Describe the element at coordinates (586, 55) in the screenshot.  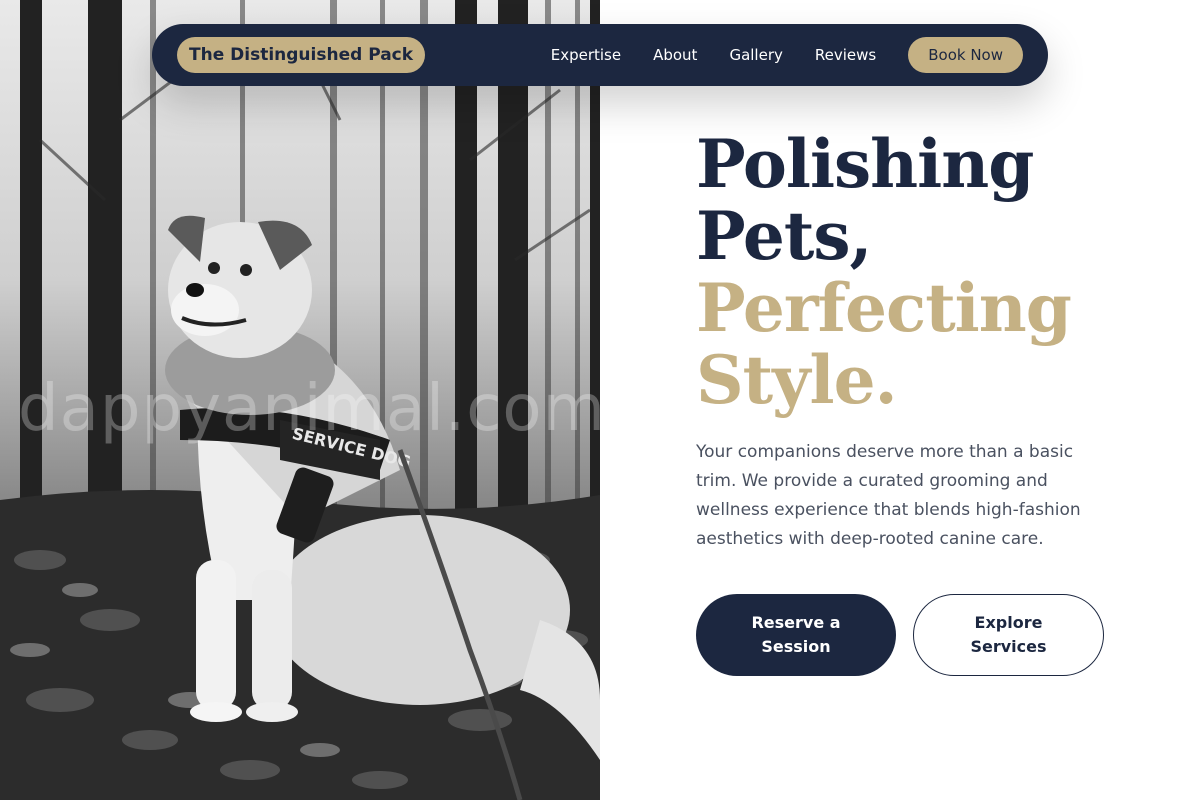
I see `nav-link-expertise: Expertise` at that location.